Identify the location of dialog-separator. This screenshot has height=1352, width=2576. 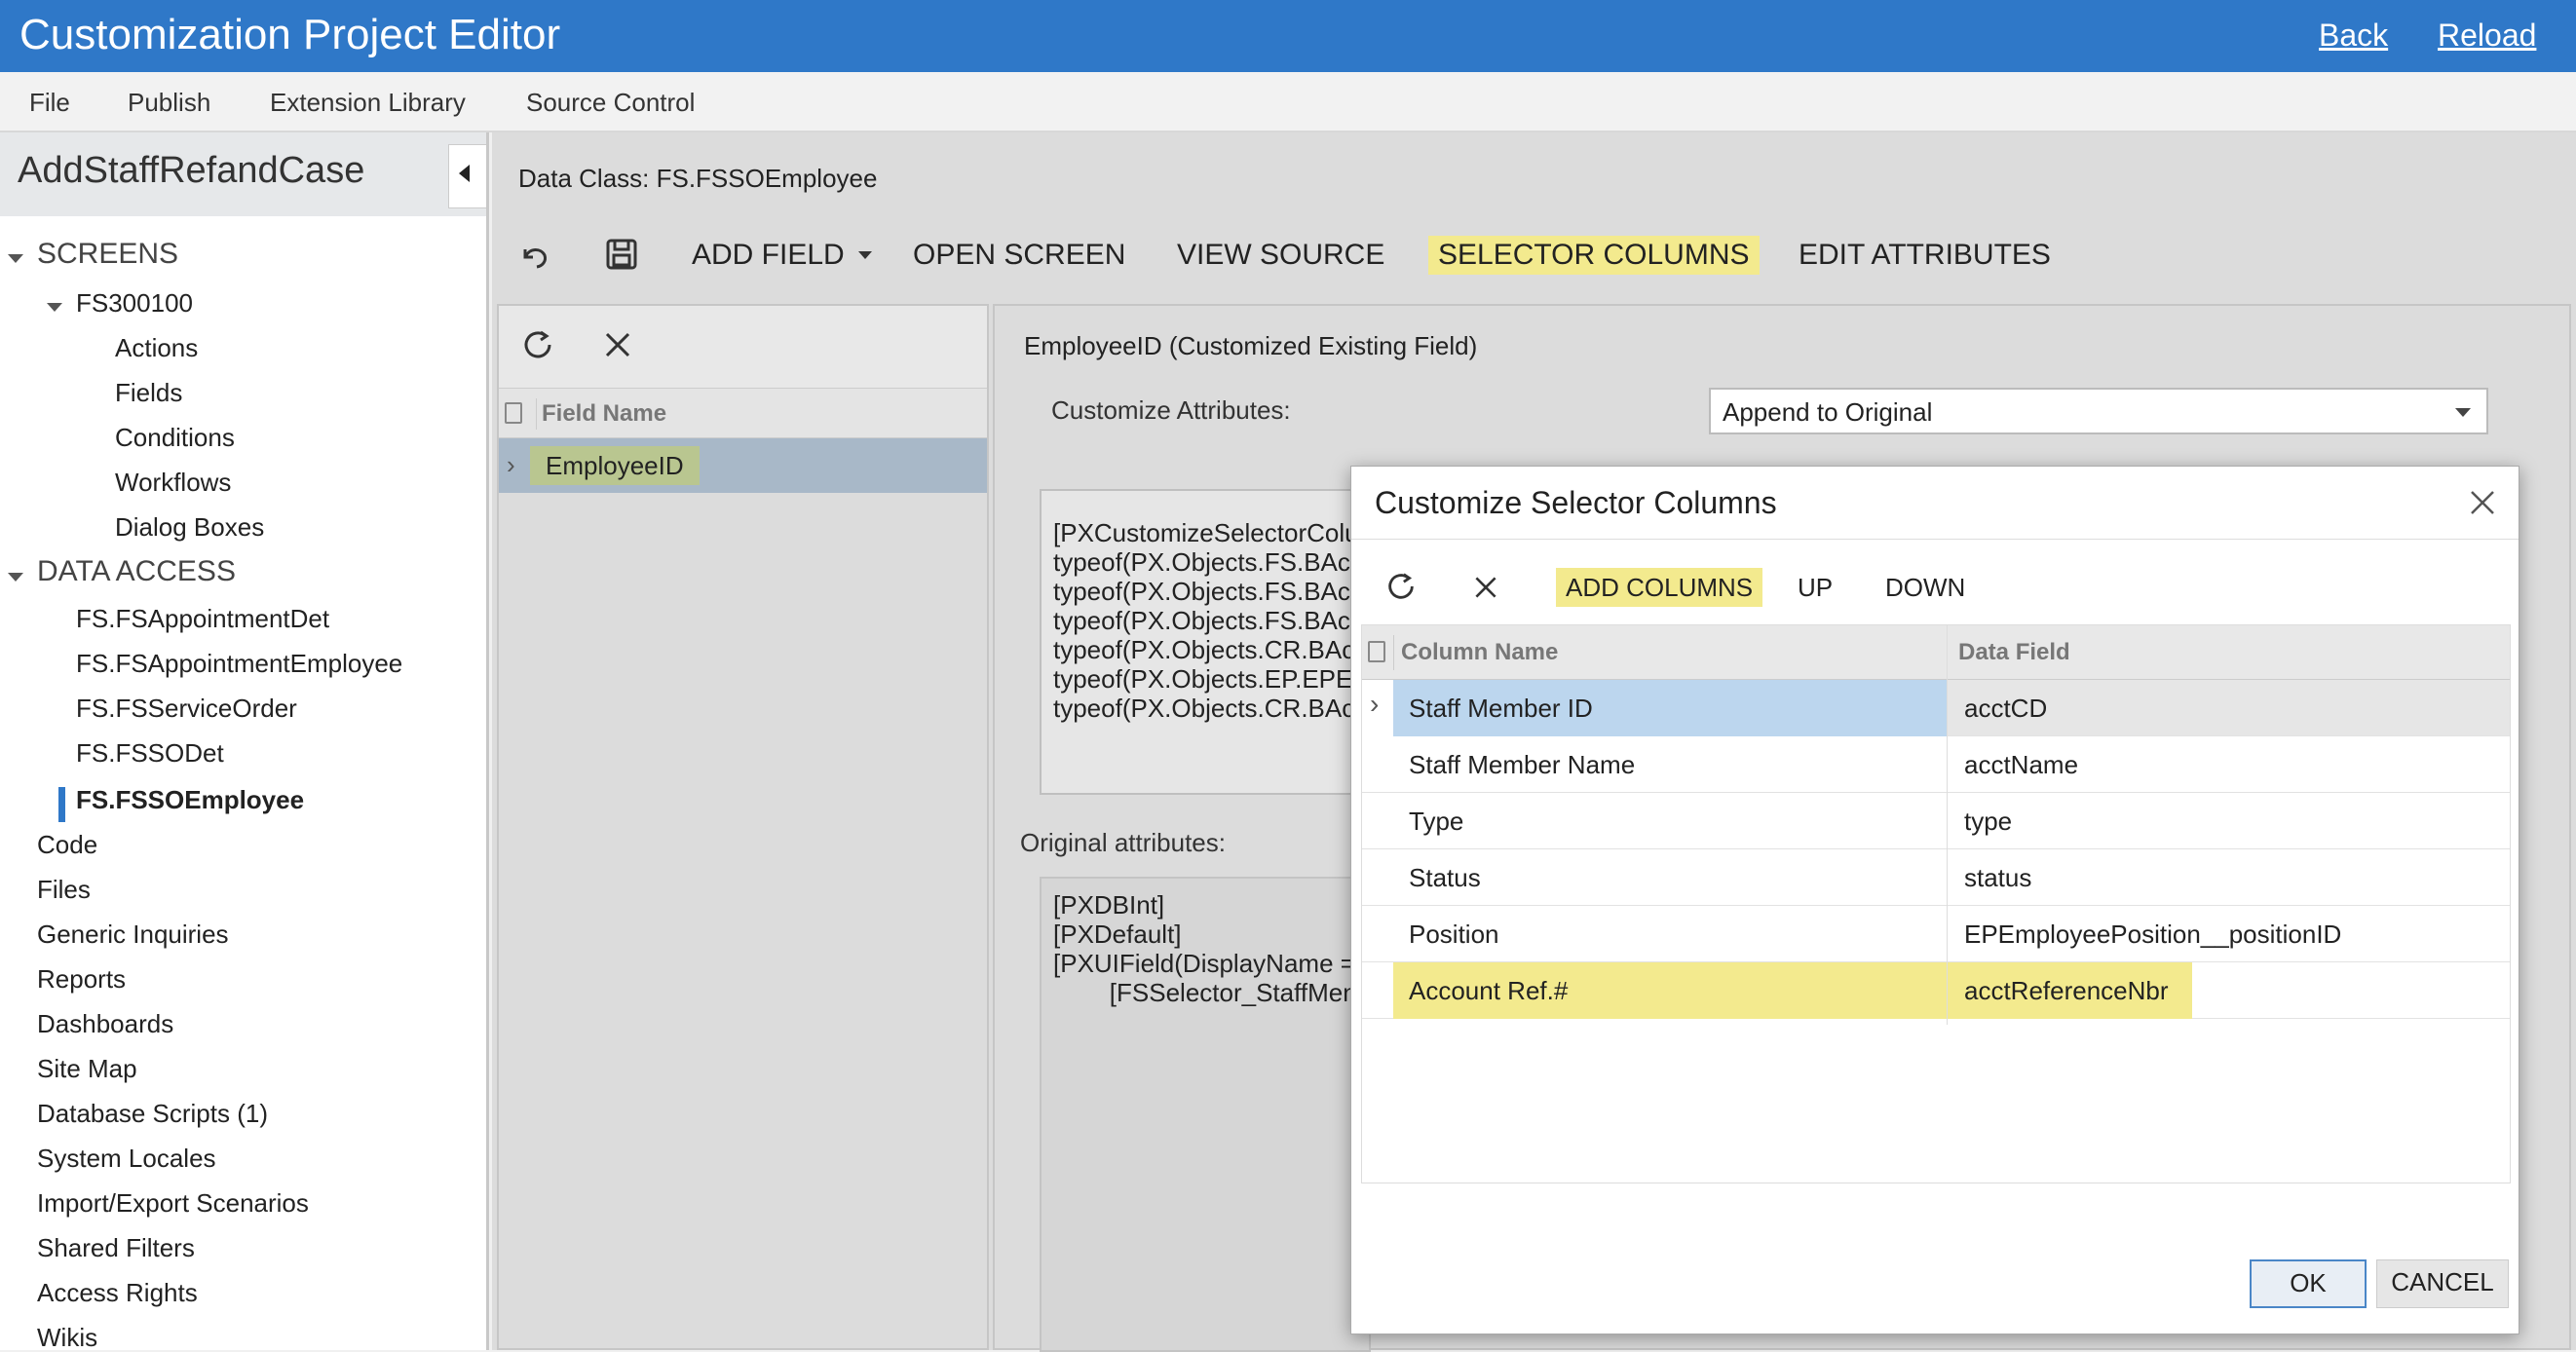
(1935, 539).